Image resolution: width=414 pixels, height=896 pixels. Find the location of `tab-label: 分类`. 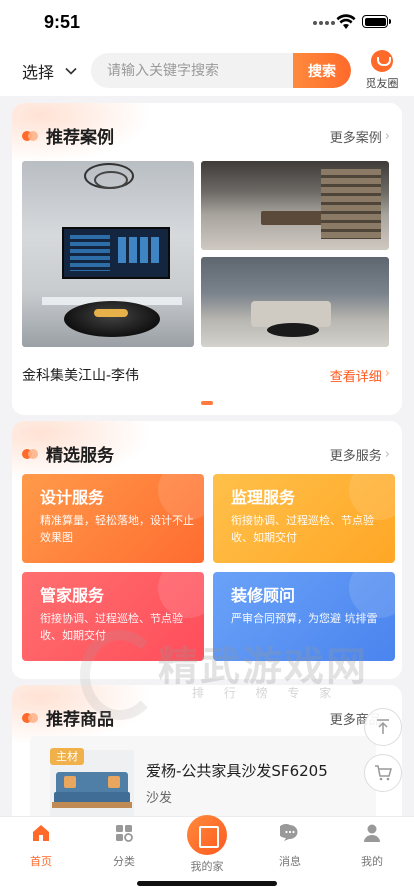

tab-label: 分类 is located at coordinates (124, 861).